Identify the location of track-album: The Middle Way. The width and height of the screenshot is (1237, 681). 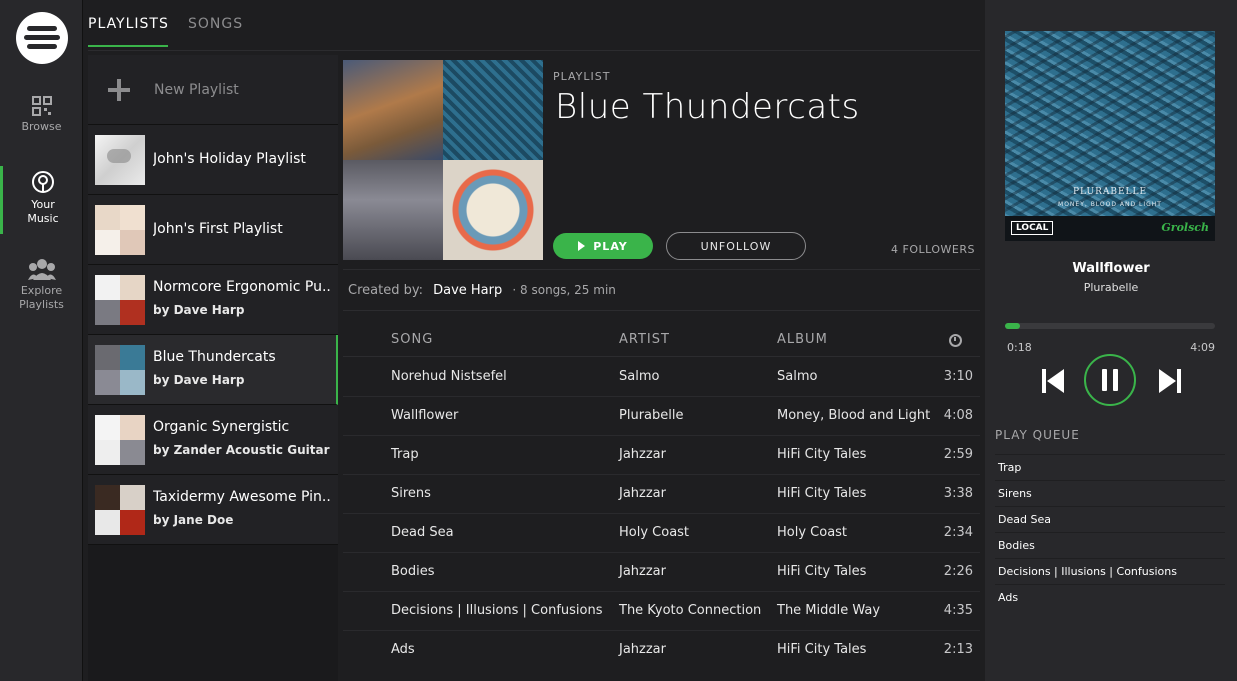
(828, 610).